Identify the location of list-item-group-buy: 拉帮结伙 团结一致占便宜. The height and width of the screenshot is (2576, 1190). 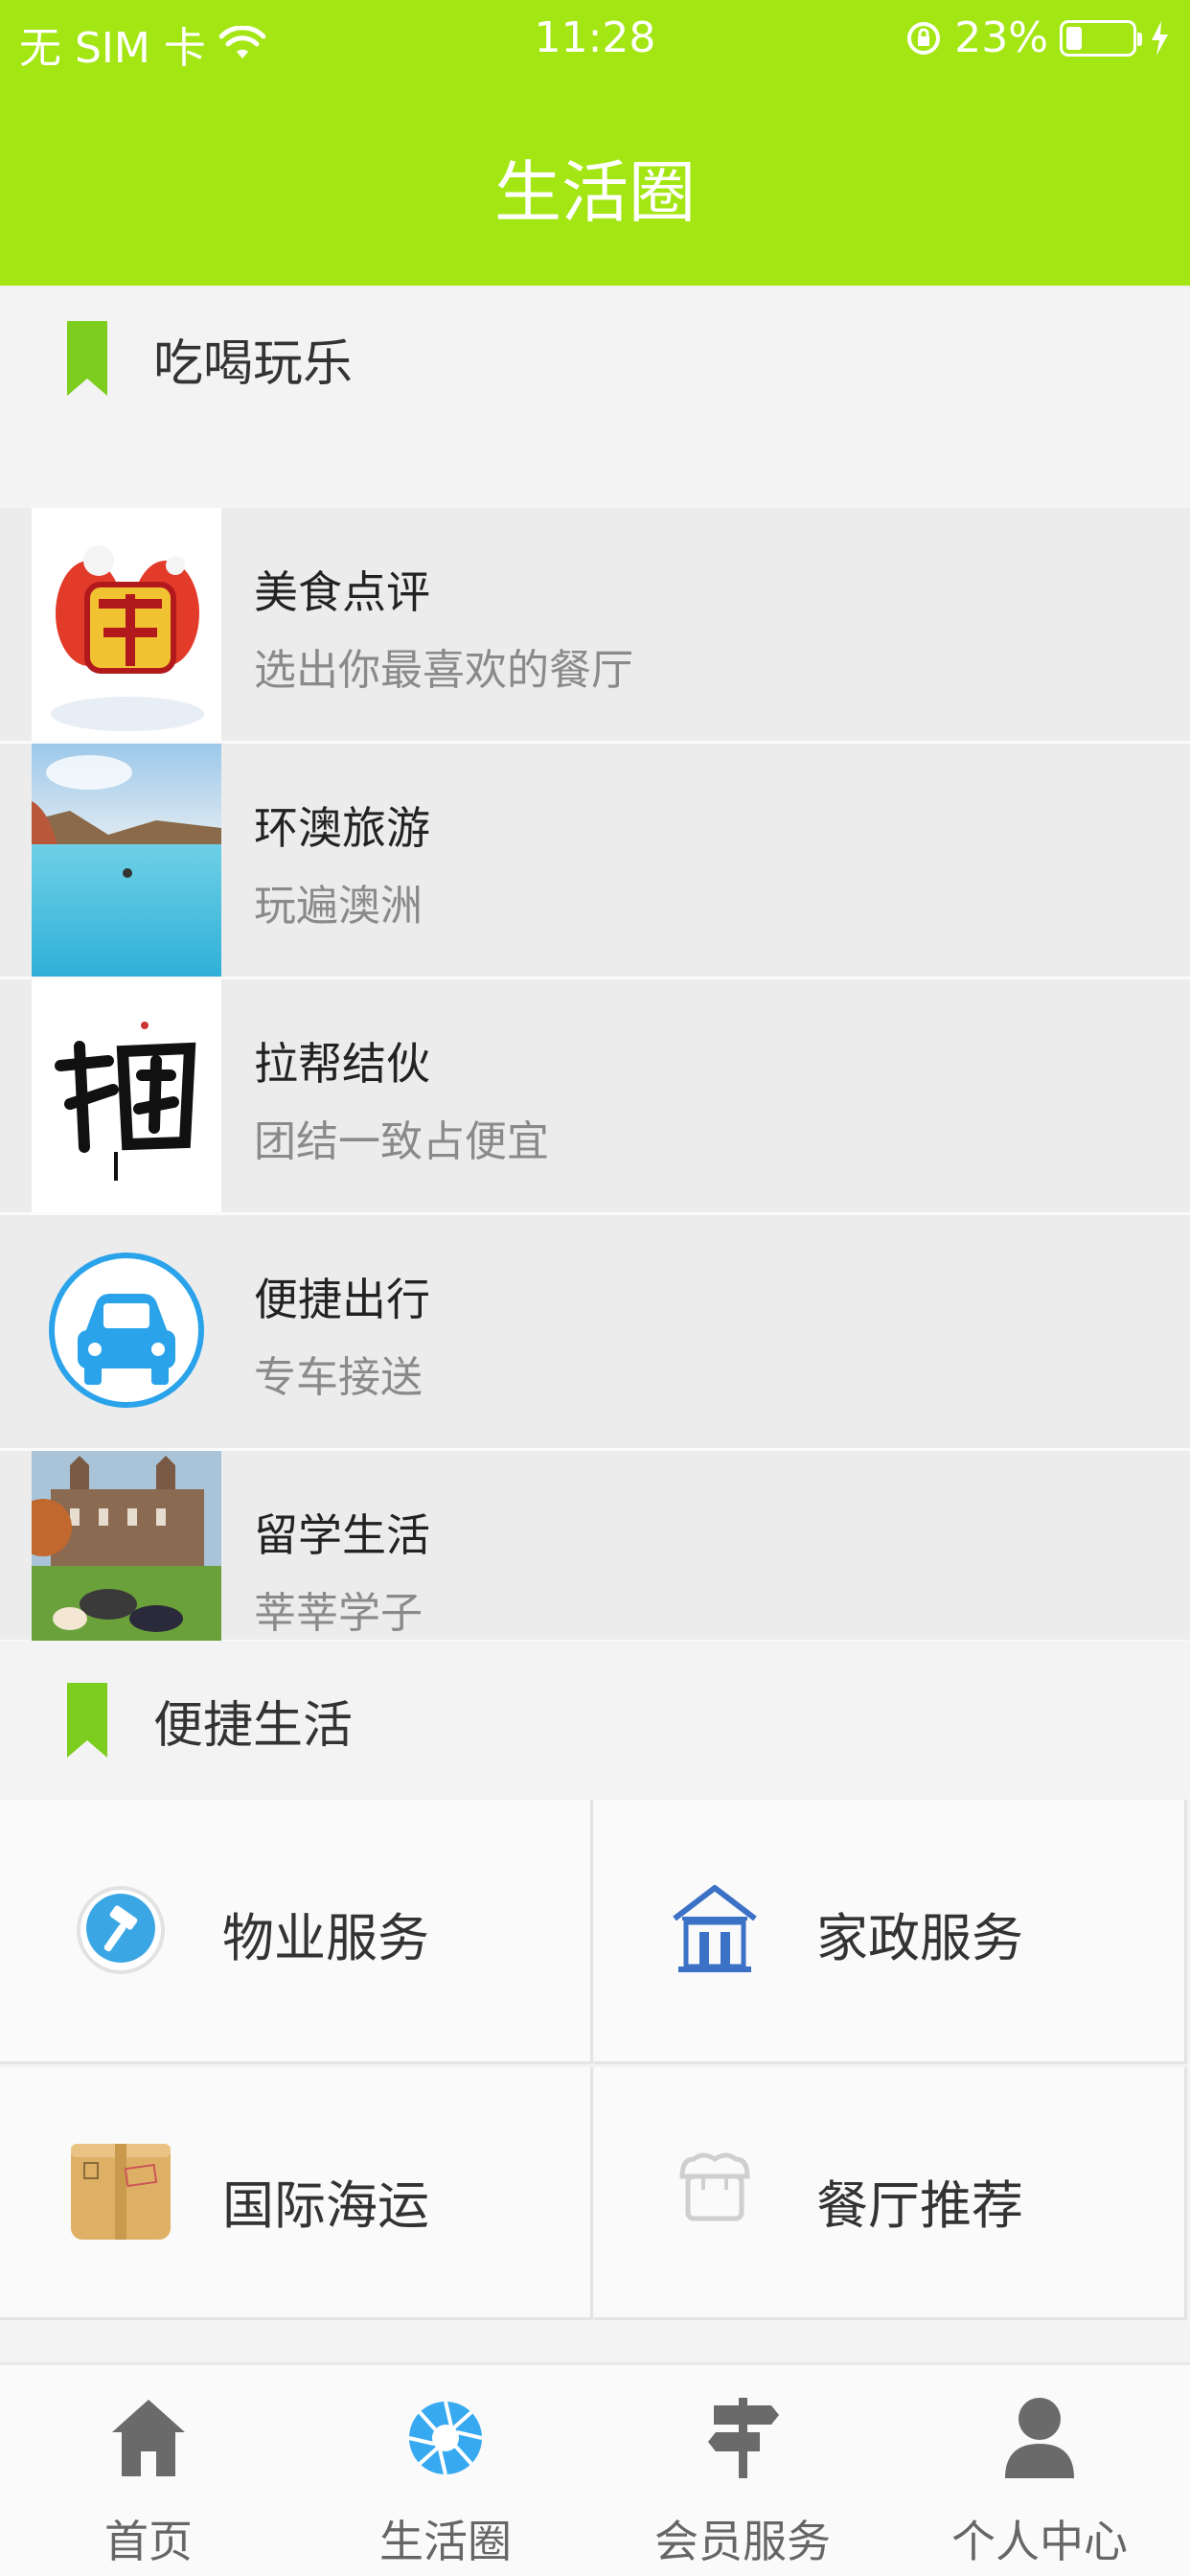
(595, 1097).